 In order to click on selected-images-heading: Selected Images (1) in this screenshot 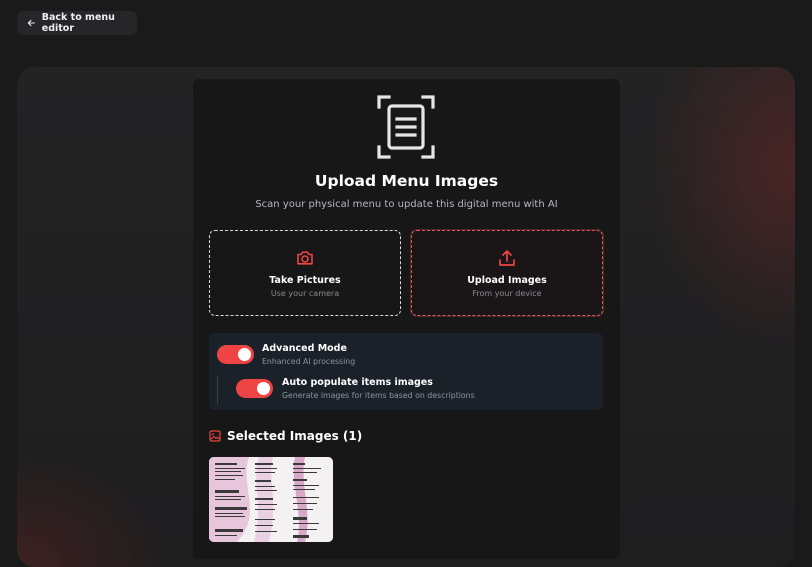, I will do `click(285, 436)`.